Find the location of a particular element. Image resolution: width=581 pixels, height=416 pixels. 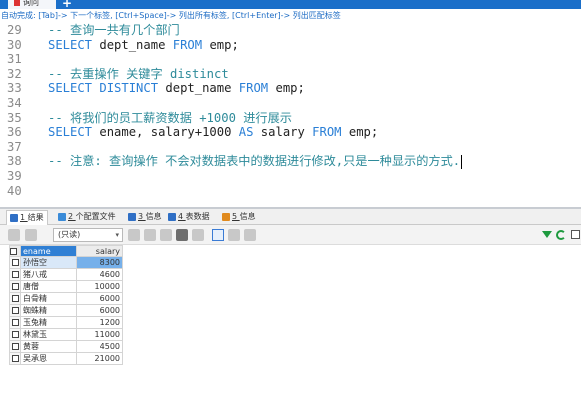

editor-line: 29 -- 查询一共有几个部门 is located at coordinates (290, 30).